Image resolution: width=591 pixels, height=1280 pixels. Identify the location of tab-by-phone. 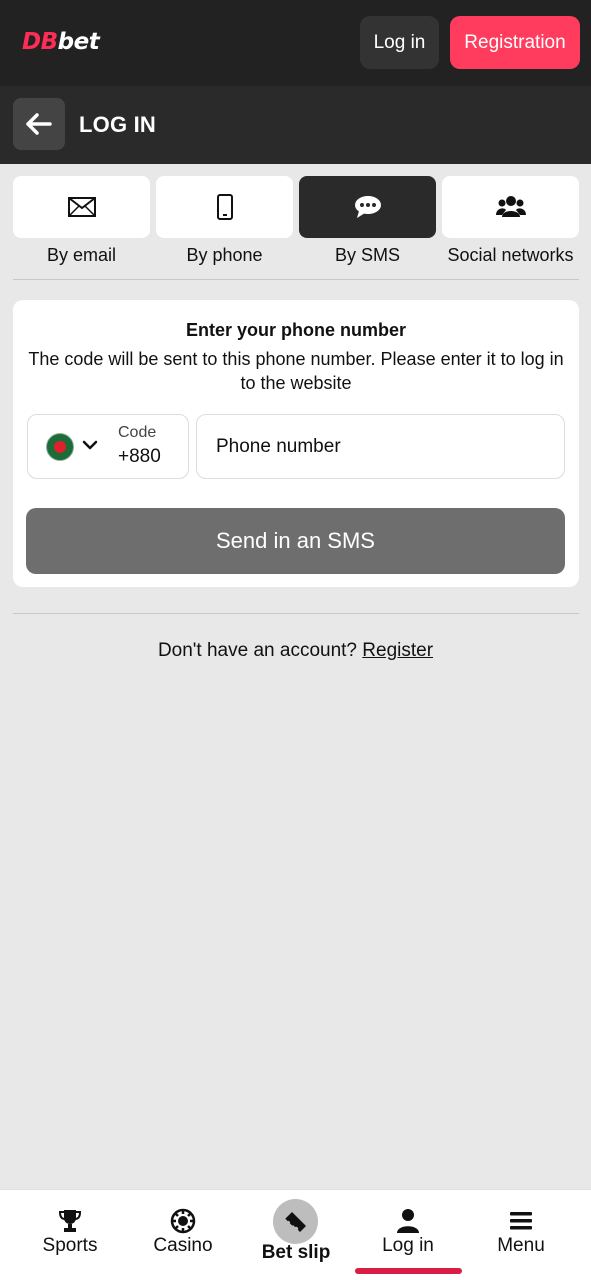
(224, 207).